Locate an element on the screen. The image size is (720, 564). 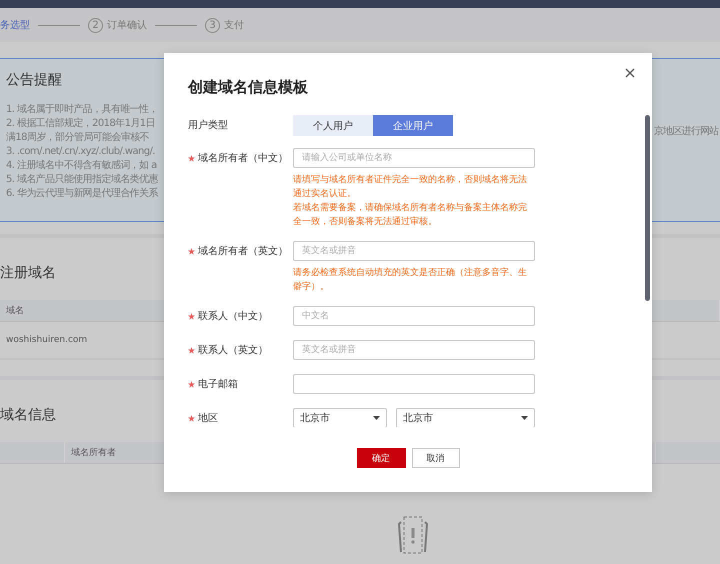
confirm-button: 确定 is located at coordinates (381, 458).